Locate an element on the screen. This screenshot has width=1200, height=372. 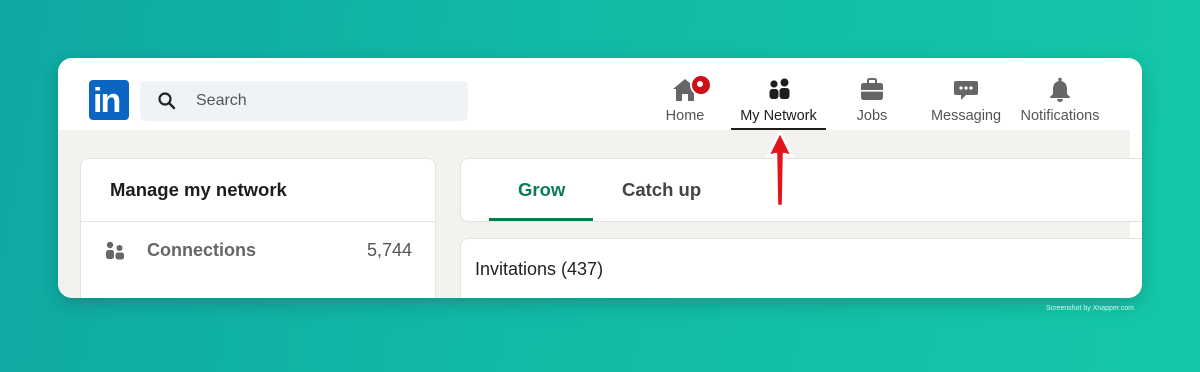
connections-label: Connections is located at coordinates (202, 250).